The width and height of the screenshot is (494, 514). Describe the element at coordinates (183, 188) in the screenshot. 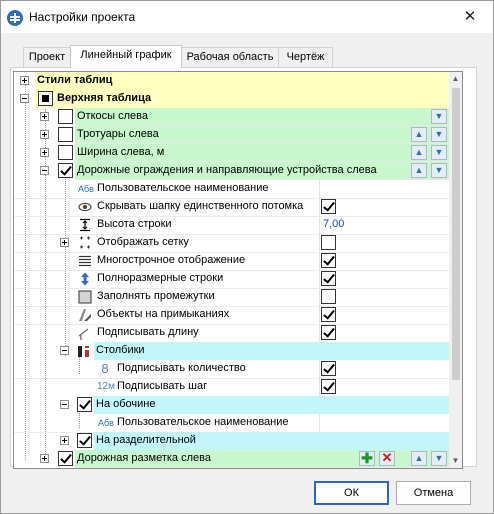

I see `tree-row-label: Пользовательское наименование` at that location.